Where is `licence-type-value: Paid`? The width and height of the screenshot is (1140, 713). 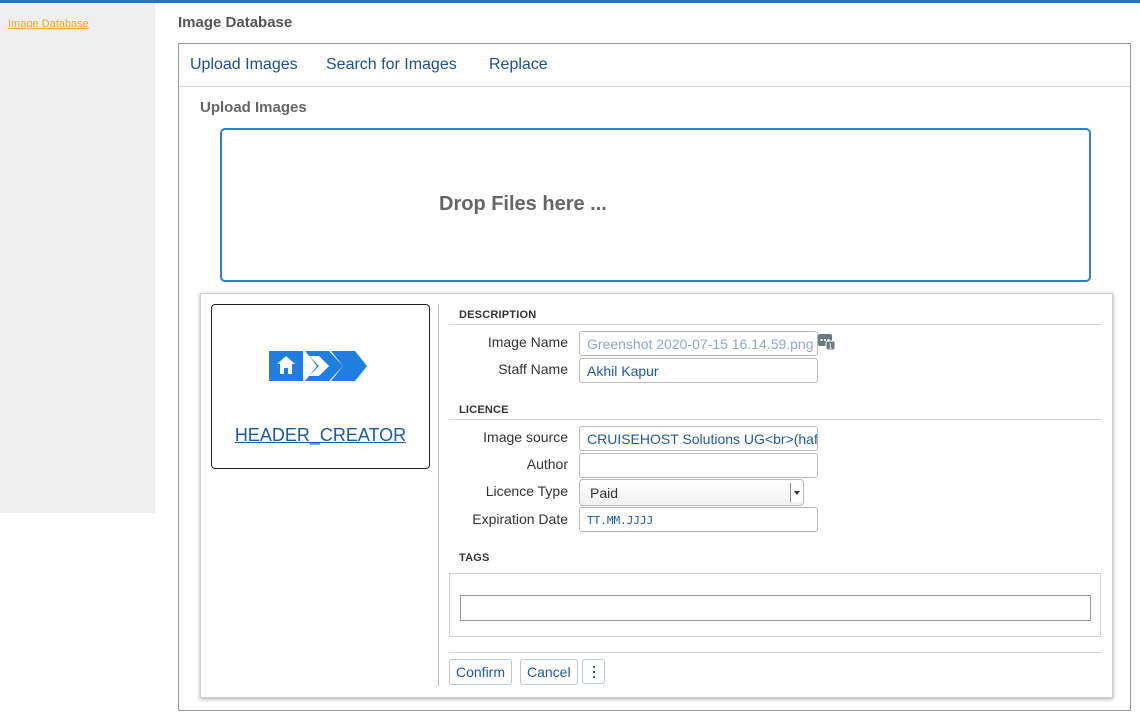
licence-type-value: Paid is located at coordinates (604, 493).